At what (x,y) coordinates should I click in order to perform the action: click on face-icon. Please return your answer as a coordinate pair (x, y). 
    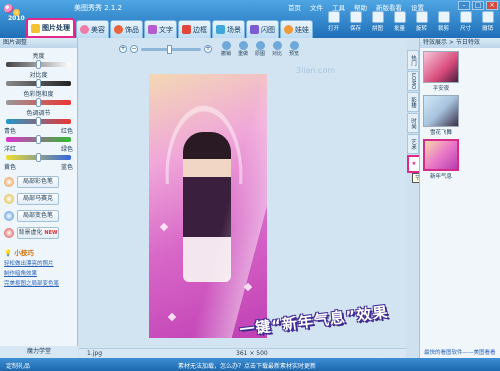
    Looking at the image, I should click on (84, 29).